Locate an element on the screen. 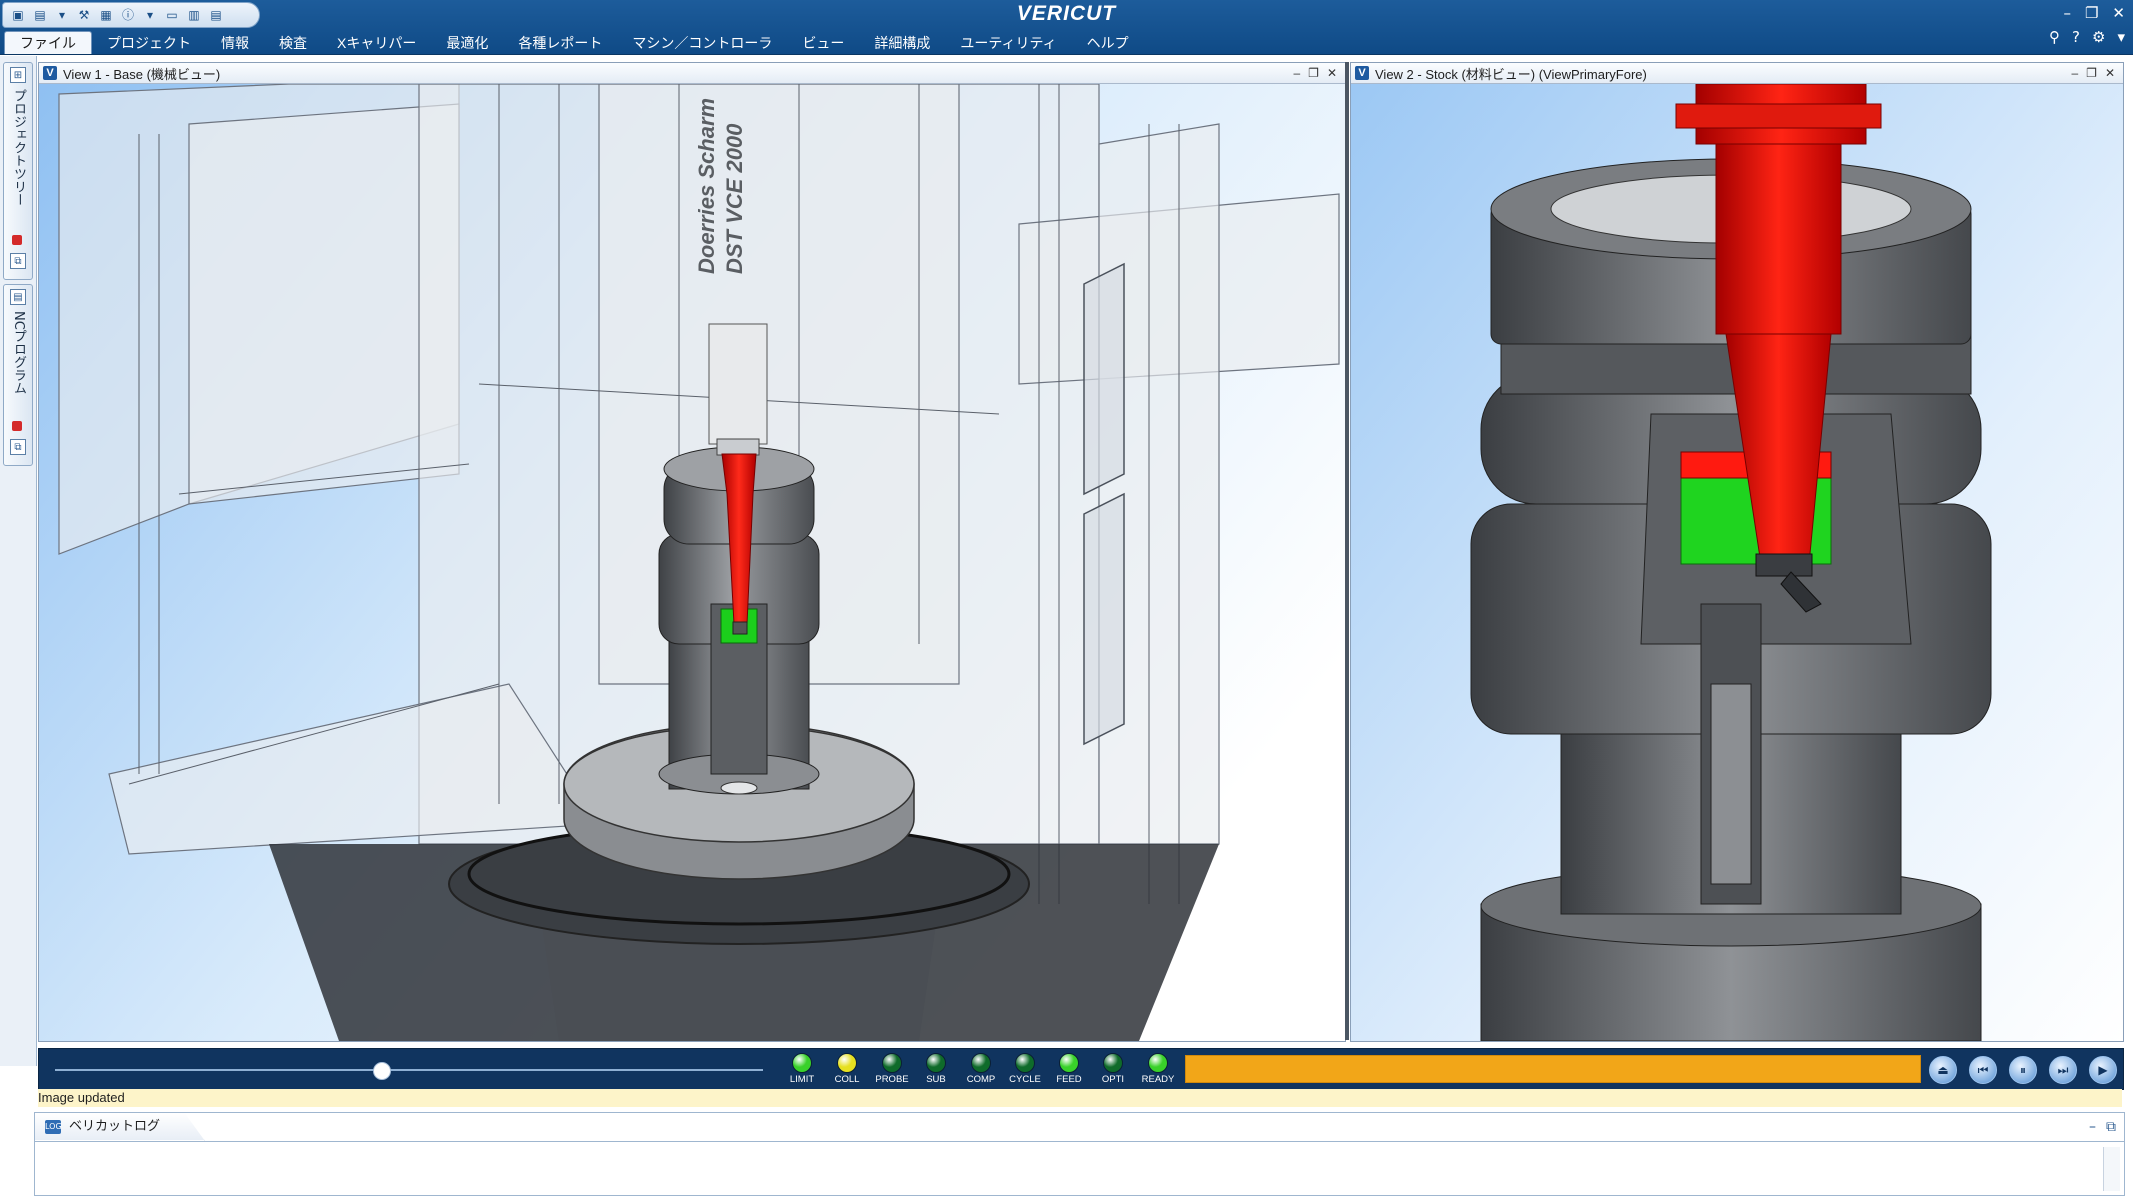 The image size is (2133, 1199). pause-icon: ⏸ is located at coordinates (2023, 1070).